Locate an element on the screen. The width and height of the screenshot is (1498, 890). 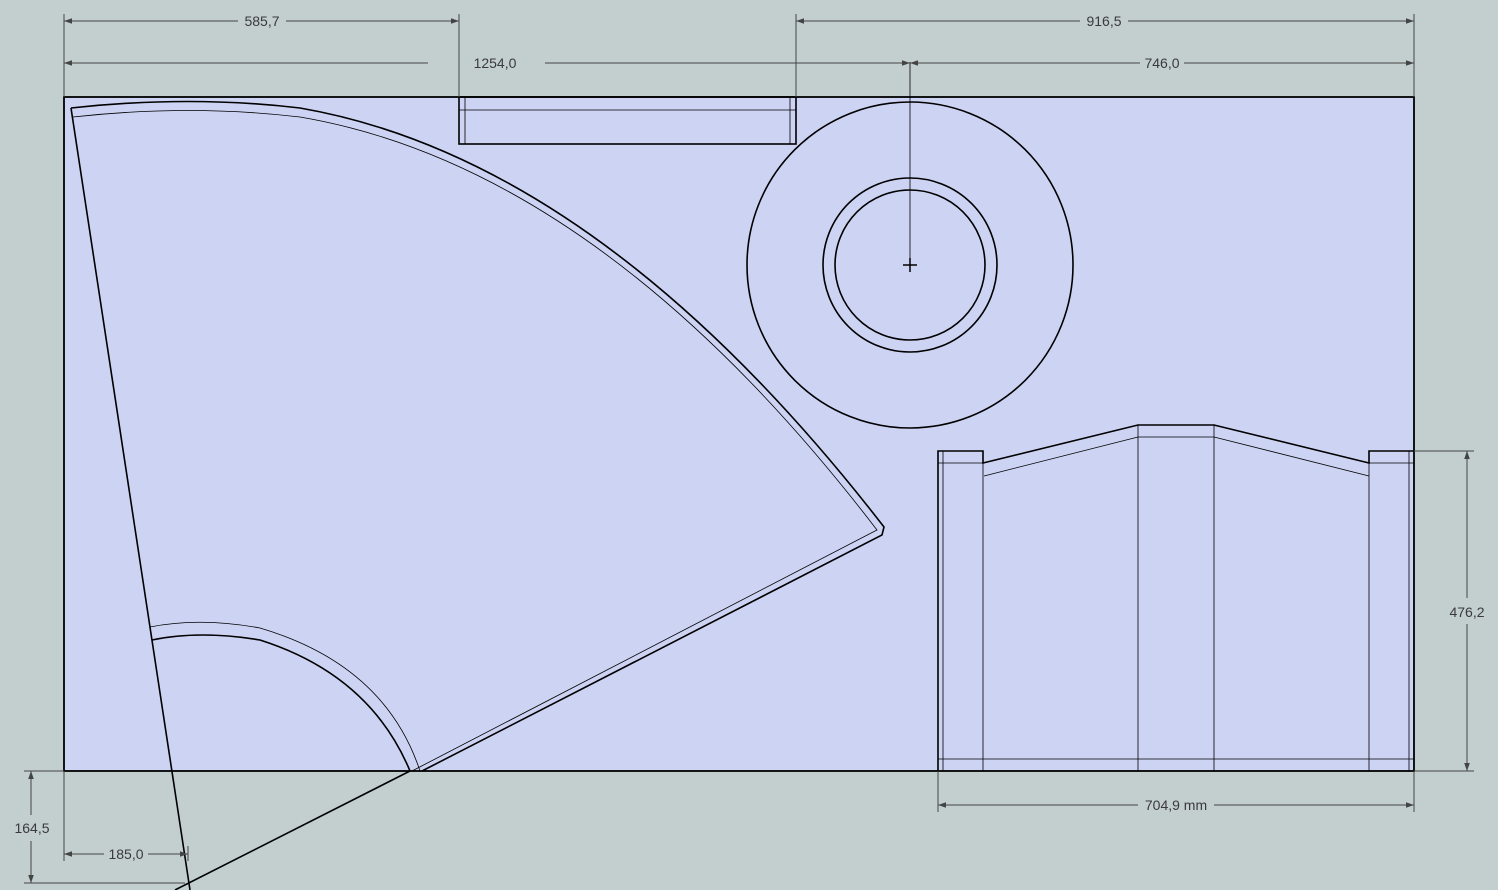
dimension-label: 185,0 is located at coordinates (125, 854).